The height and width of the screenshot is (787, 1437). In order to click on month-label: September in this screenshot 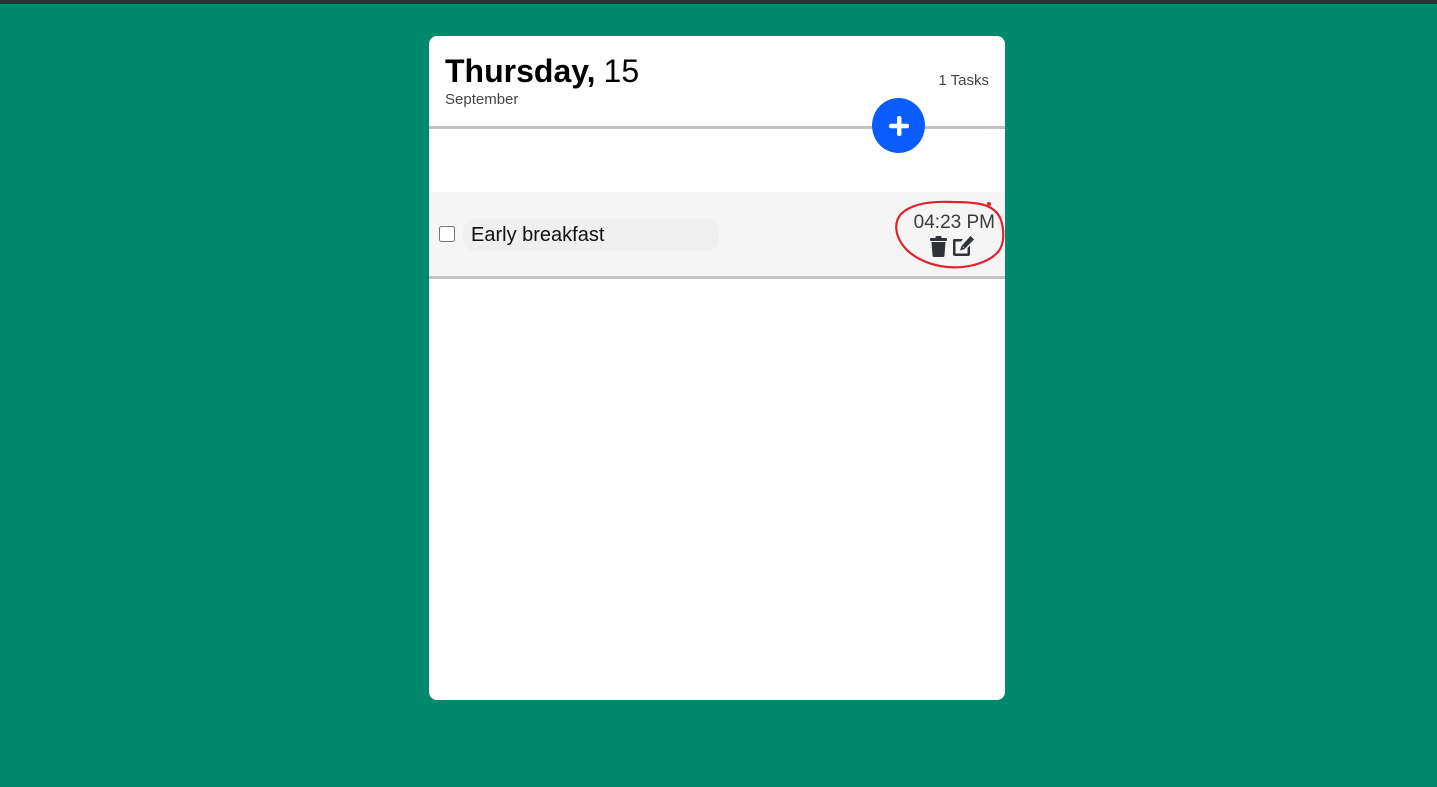, I will do `click(482, 99)`.